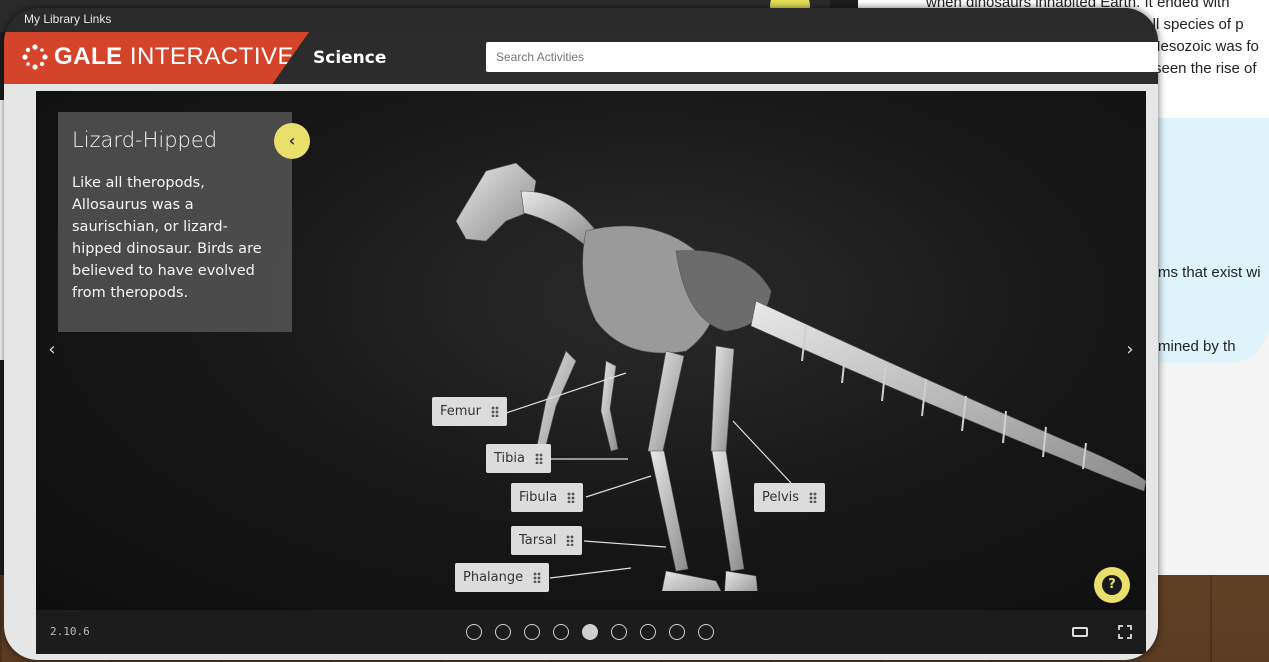 This screenshot has height=662, width=1269. What do you see at coordinates (349, 58) in the screenshot?
I see `section-title: Science` at bounding box center [349, 58].